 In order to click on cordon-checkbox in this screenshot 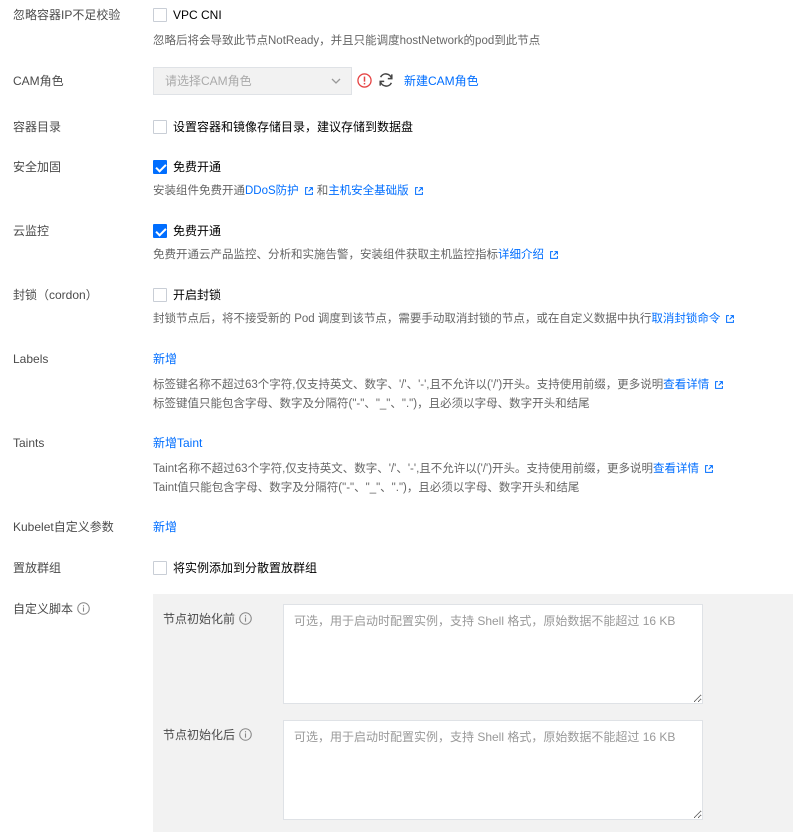, I will do `click(160, 295)`.